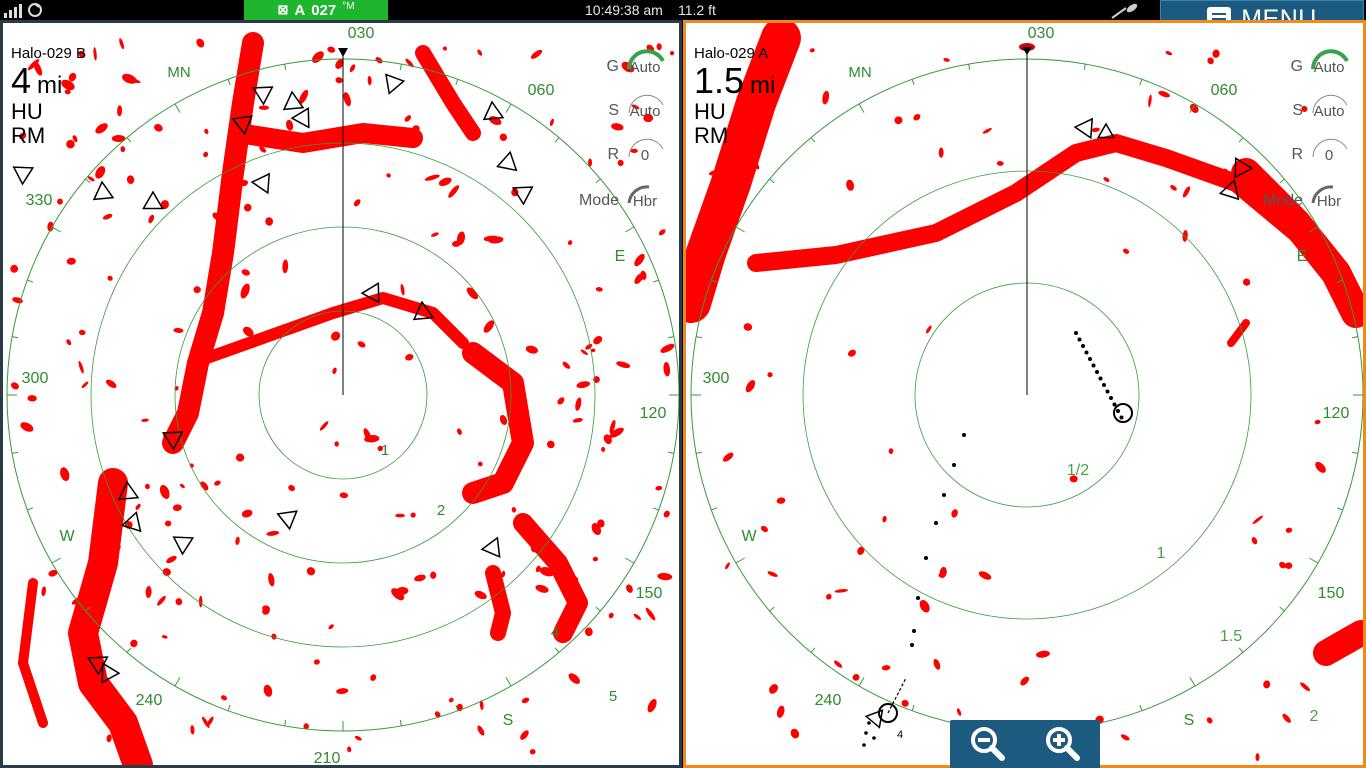 The height and width of the screenshot is (768, 1366). What do you see at coordinates (1063, 744) in the screenshot?
I see `zoom-in-button` at bounding box center [1063, 744].